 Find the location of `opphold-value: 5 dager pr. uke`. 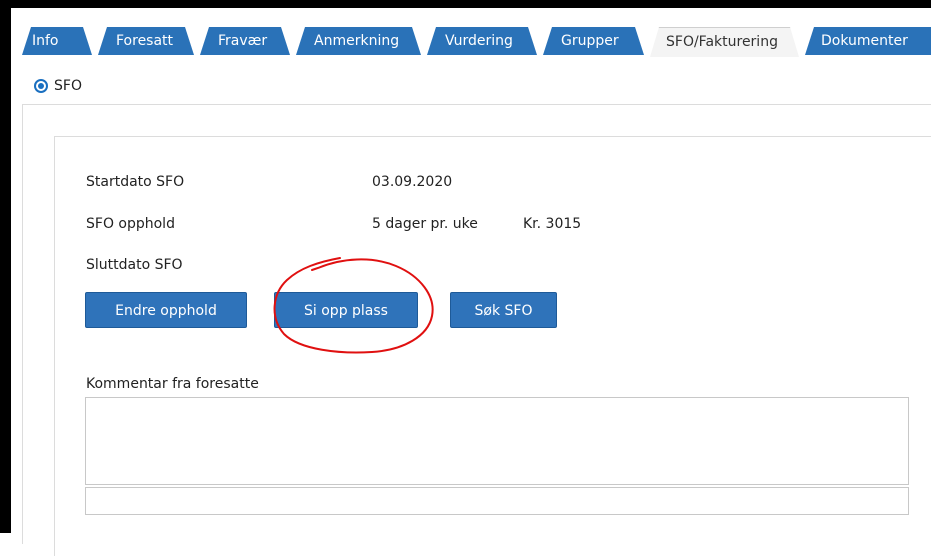

opphold-value: 5 dager pr. uke is located at coordinates (425, 224).